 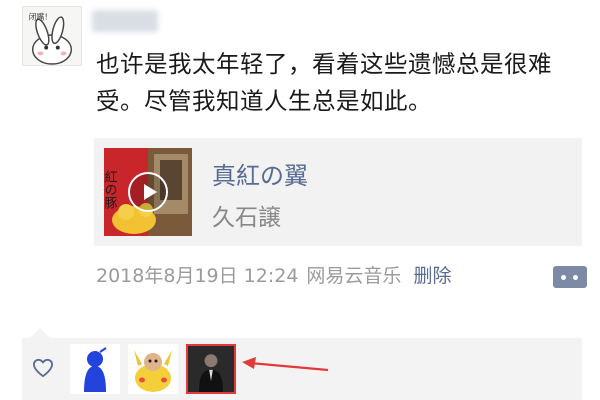 I want to click on play-icon, so click(x=148, y=192).